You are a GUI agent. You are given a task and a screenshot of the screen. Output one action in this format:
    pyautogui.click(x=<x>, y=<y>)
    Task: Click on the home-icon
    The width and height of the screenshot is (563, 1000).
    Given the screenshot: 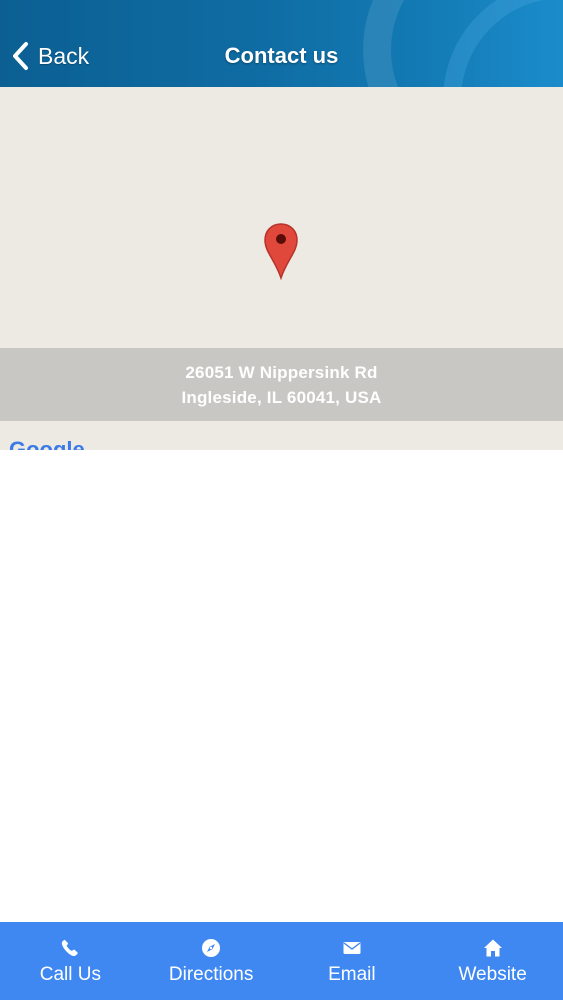 What is the action you would take?
    pyautogui.click(x=492, y=948)
    